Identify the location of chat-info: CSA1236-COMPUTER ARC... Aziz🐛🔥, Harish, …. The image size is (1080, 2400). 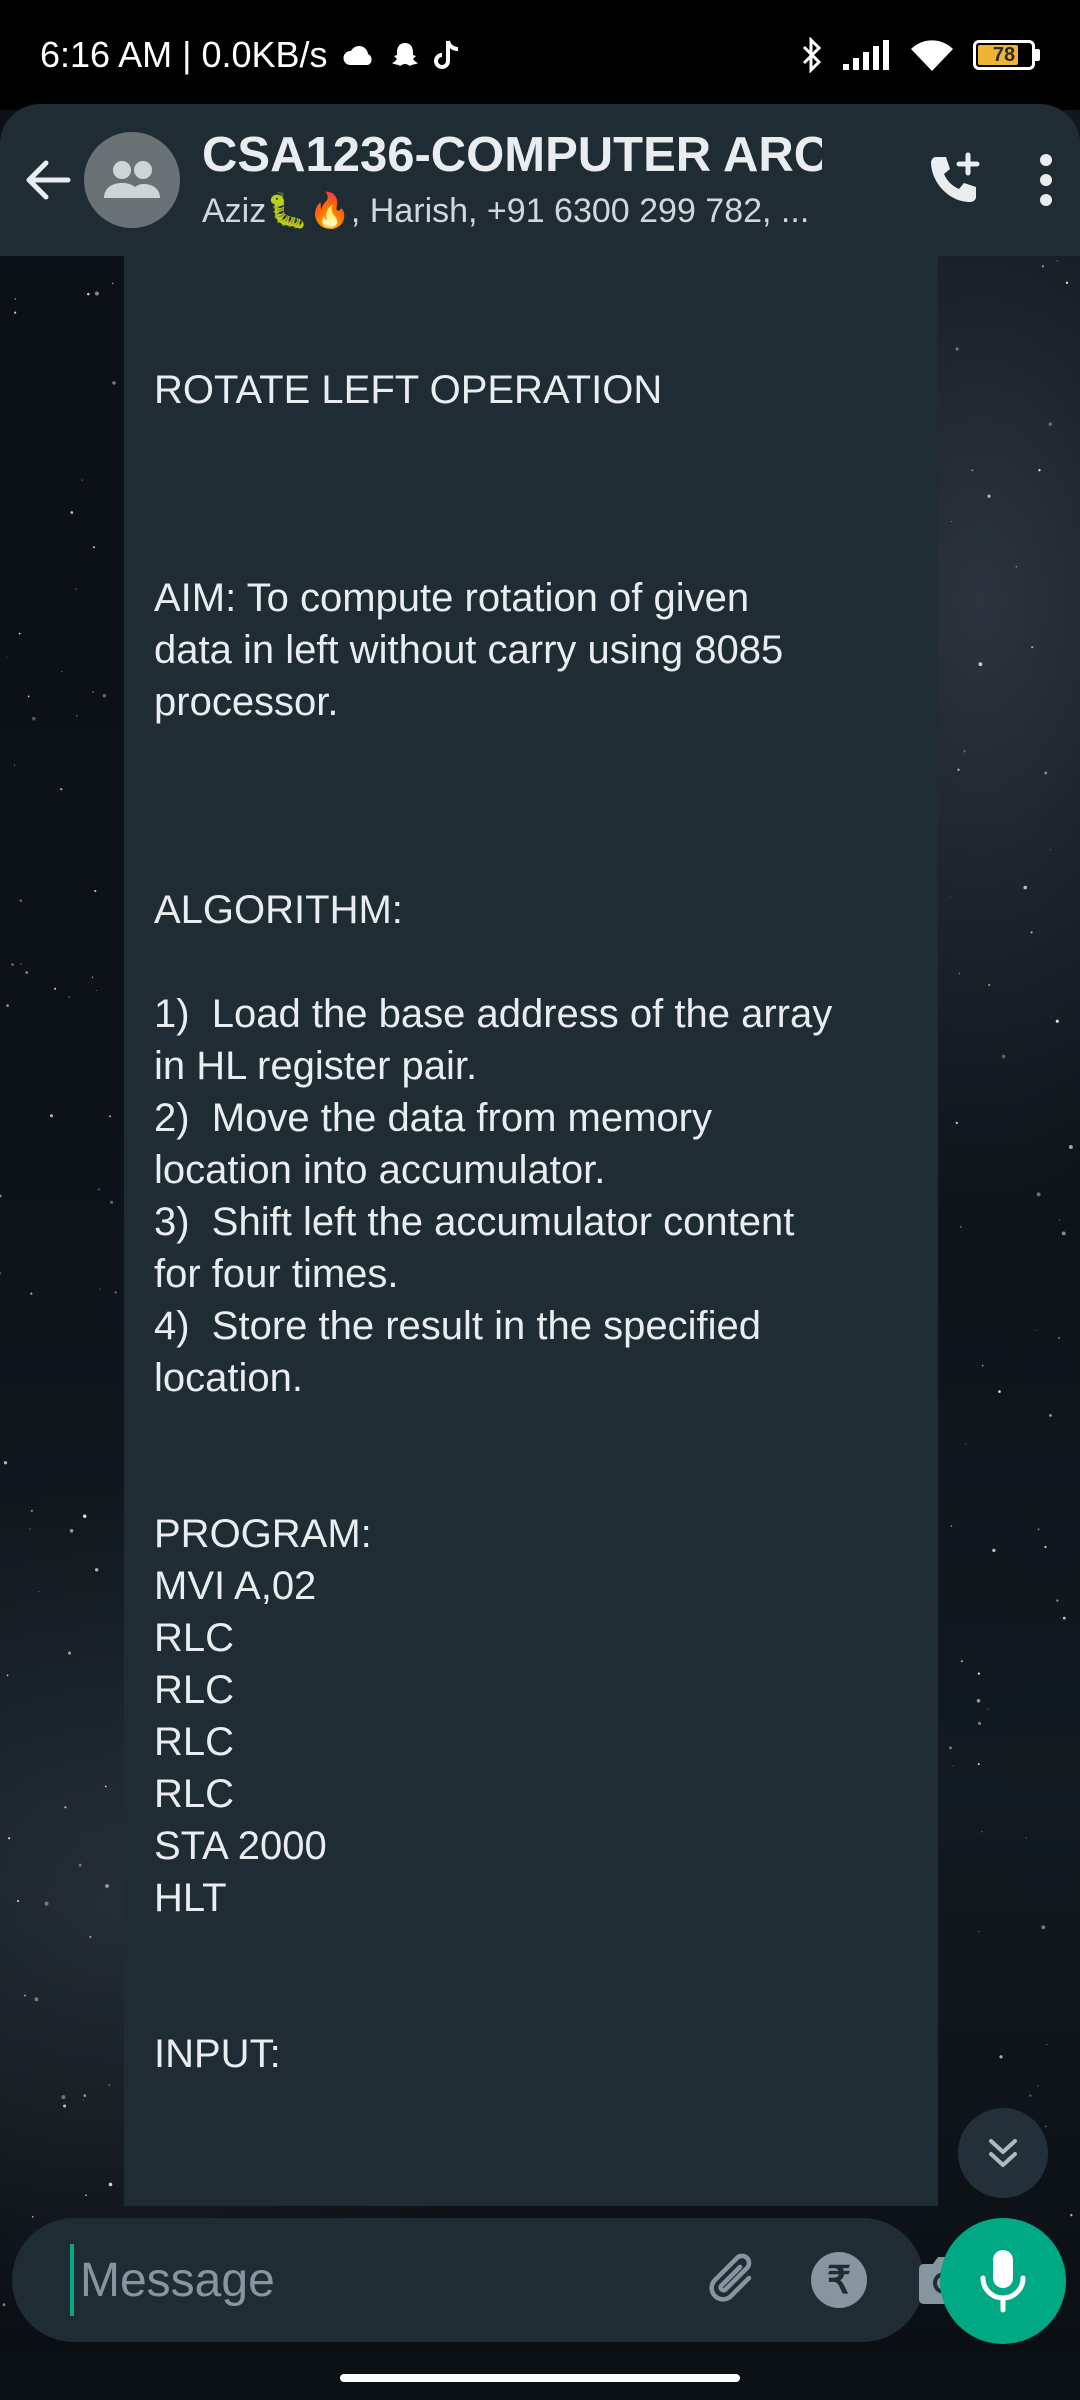
(512, 180).